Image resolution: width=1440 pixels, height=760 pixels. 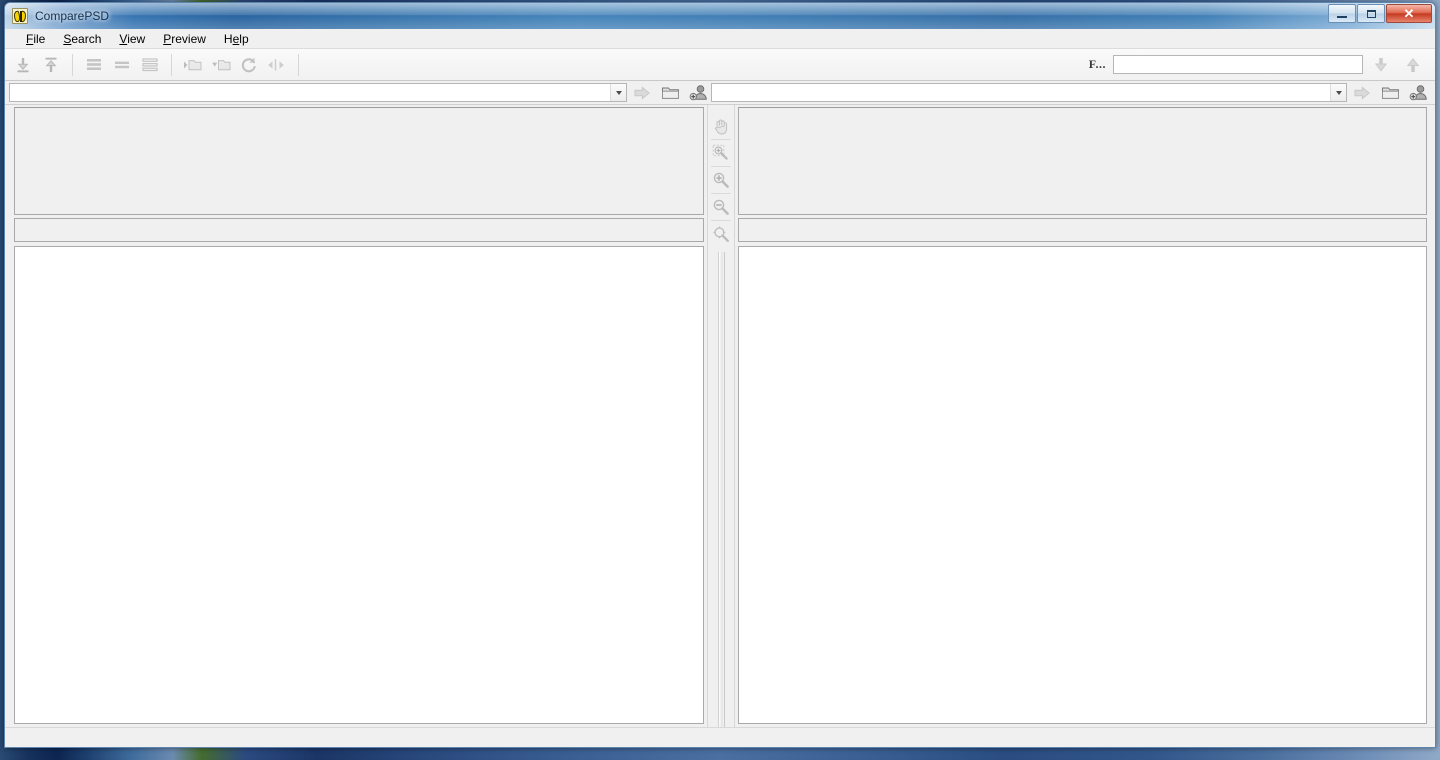 I want to click on path-combo-left, so click(x=318, y=92).